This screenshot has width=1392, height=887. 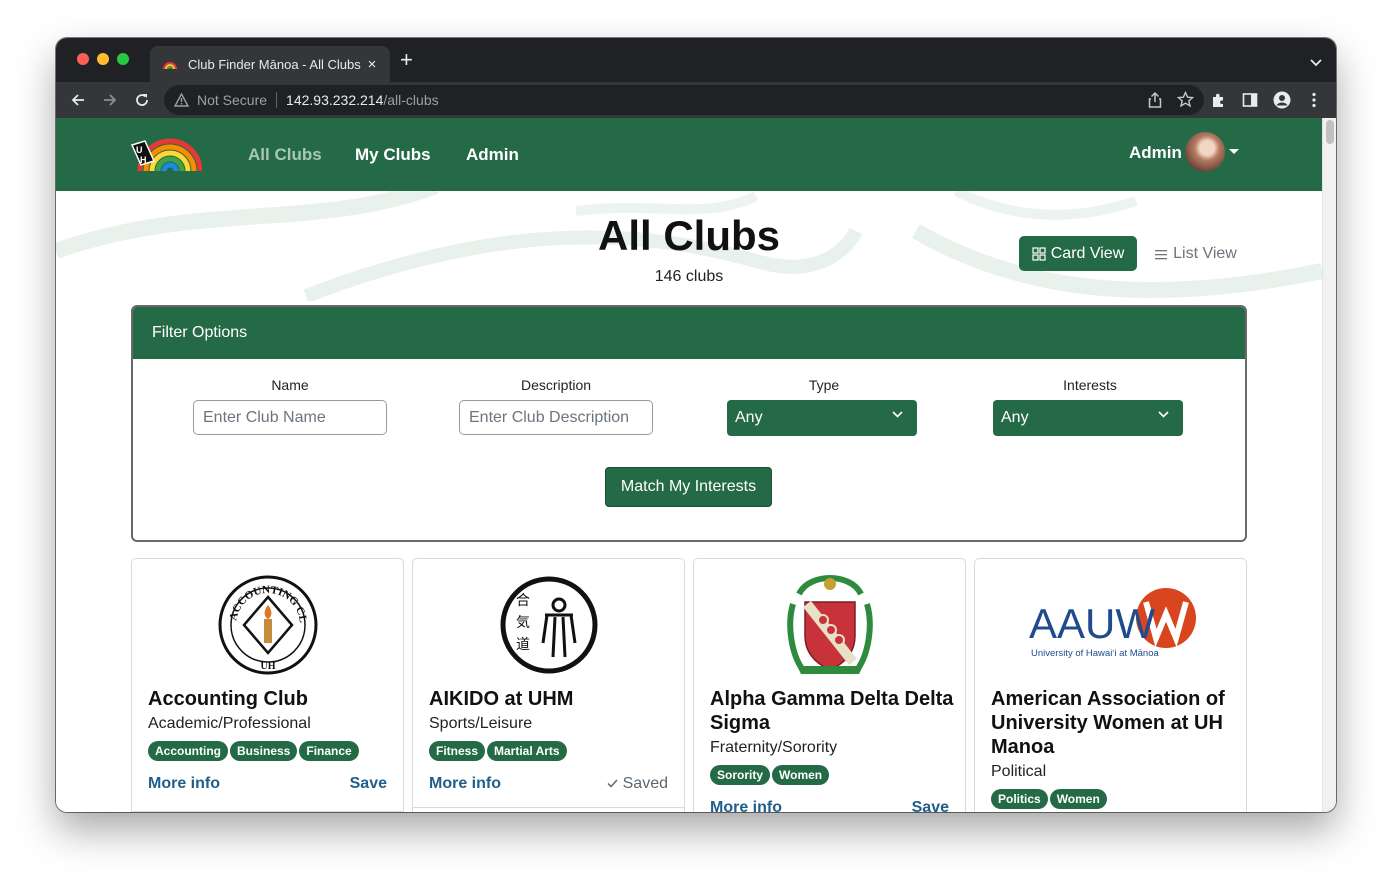 What do you see at coordinates (411, 100) in the screenshot?
I see `url-path: /all-clubs` at bounding box center [411, 100].